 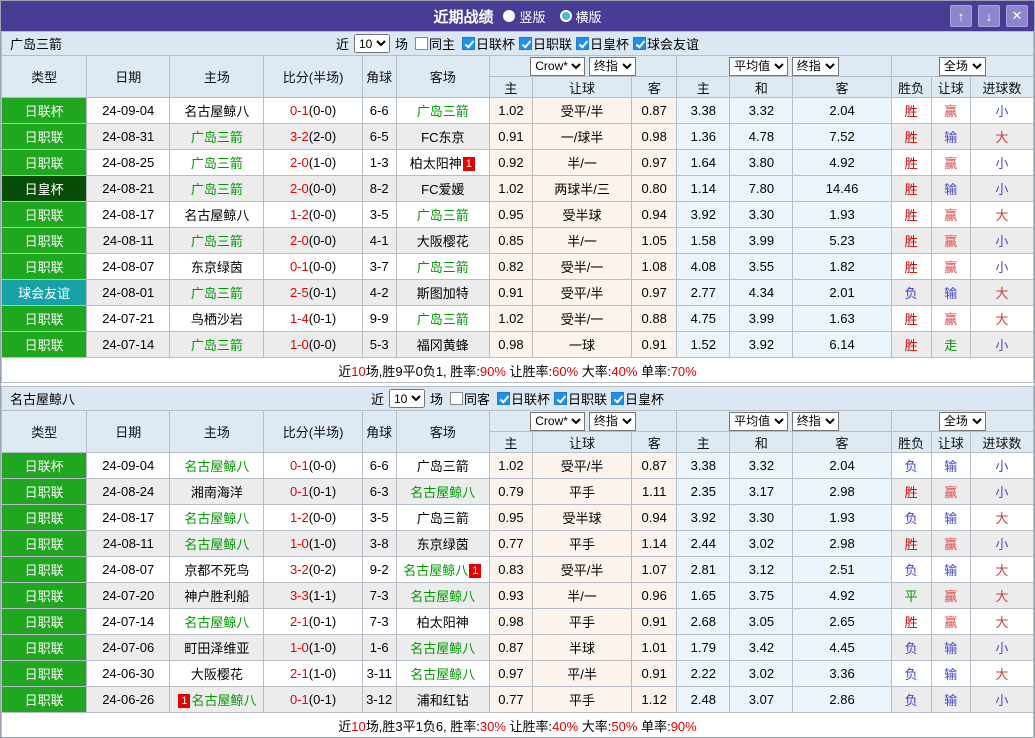 What do you see at coordinates (761, 292) in the screenshot?
I see `avg-draw-odds: 4.34` at bounding box center [761, 292].